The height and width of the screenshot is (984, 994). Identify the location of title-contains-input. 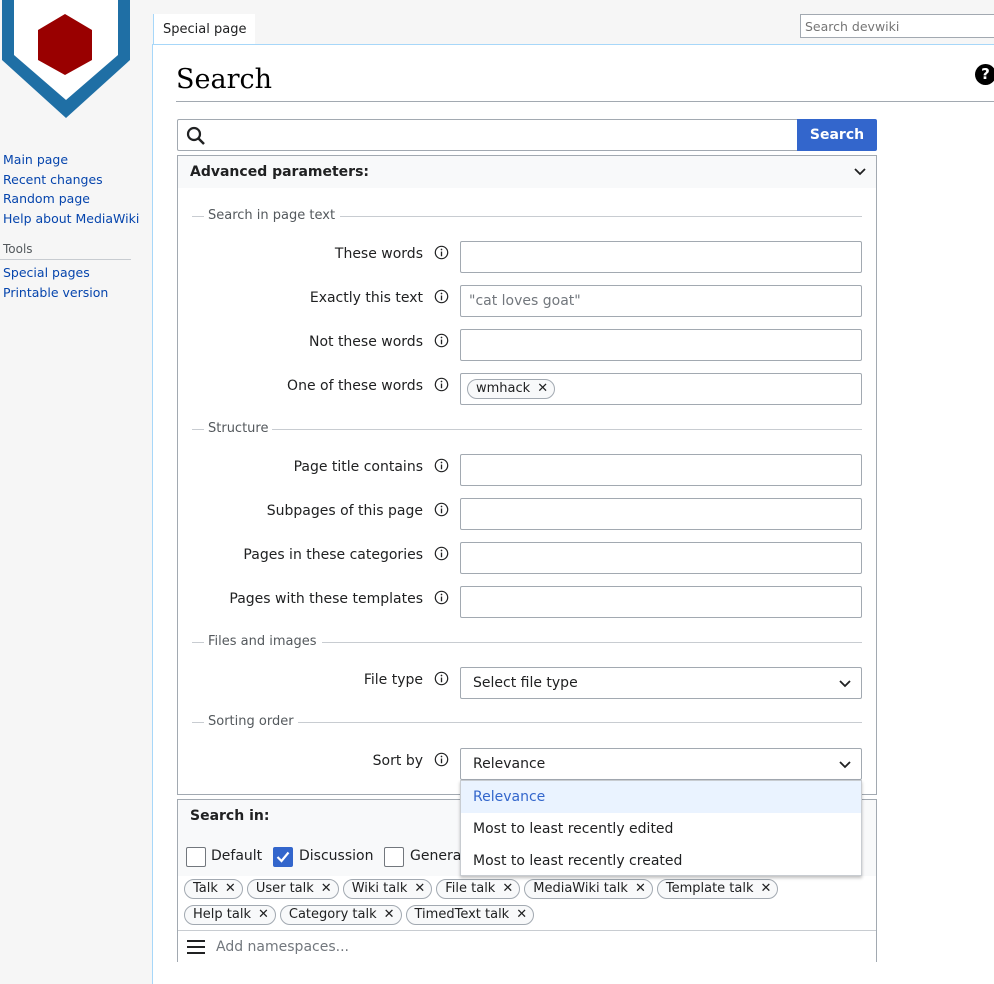
(661, 470).